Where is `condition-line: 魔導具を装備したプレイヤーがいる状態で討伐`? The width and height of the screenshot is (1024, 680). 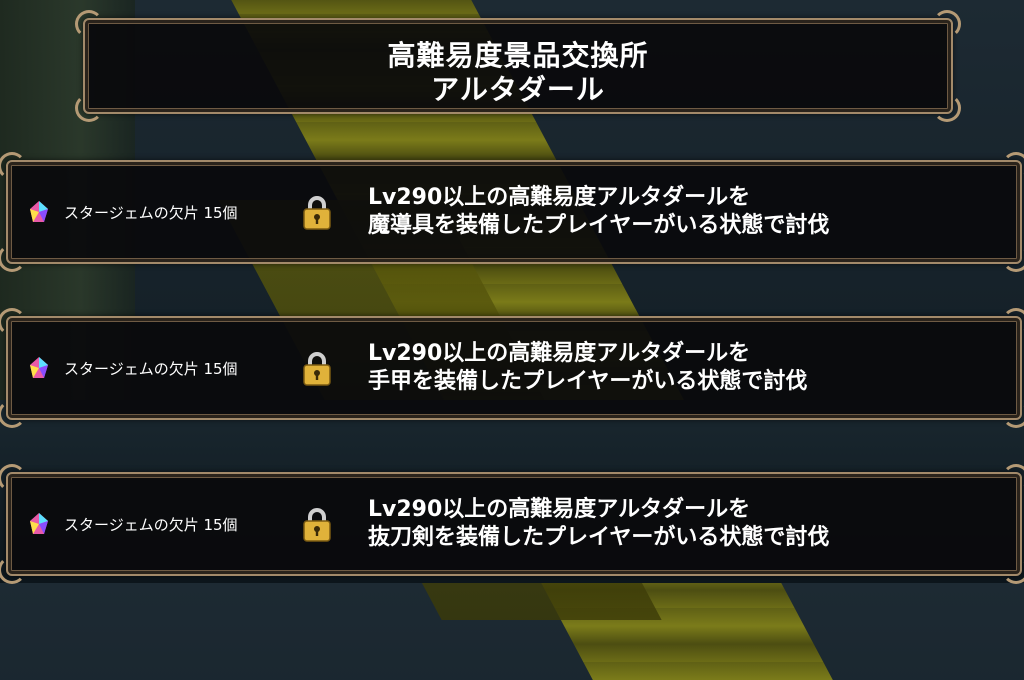
condition-line: 魔導具を装備したプレイヤーがいる状態で討伐 is located at coordinates (599, 225).